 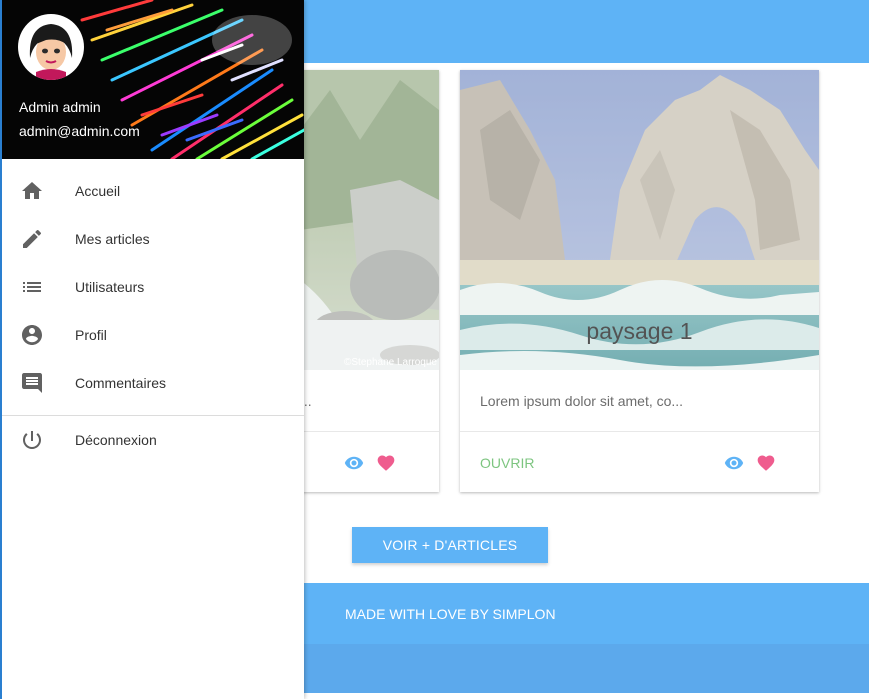 What do you see at coordinates (51, 47) in the screenshot?
I see `avatar` at bounding box center [51, 47].